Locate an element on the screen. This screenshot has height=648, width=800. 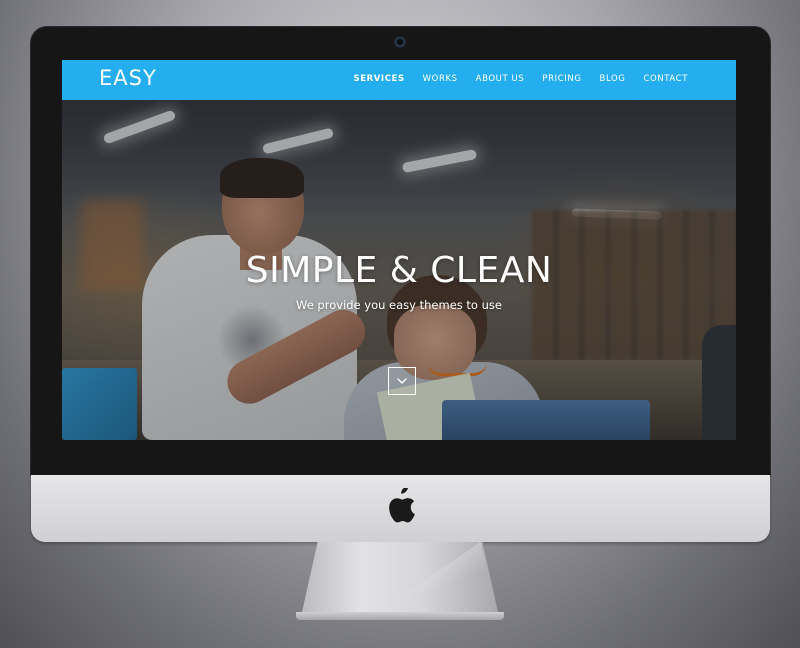
monitor-chin is located at coordinates (400, 508).